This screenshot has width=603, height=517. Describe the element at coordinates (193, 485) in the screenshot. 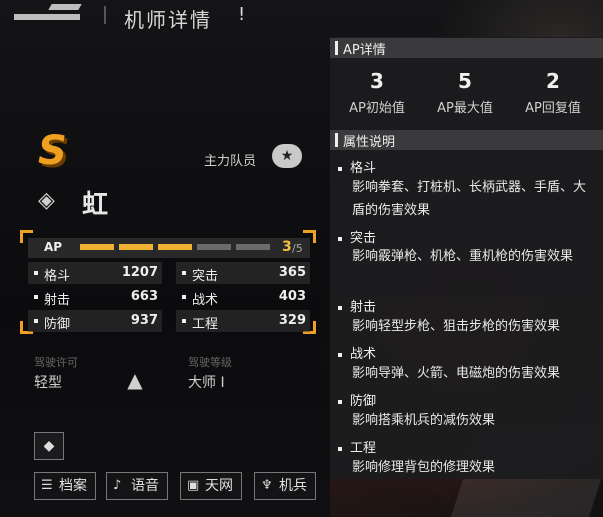

I see `network-icon: ▣` at that location.